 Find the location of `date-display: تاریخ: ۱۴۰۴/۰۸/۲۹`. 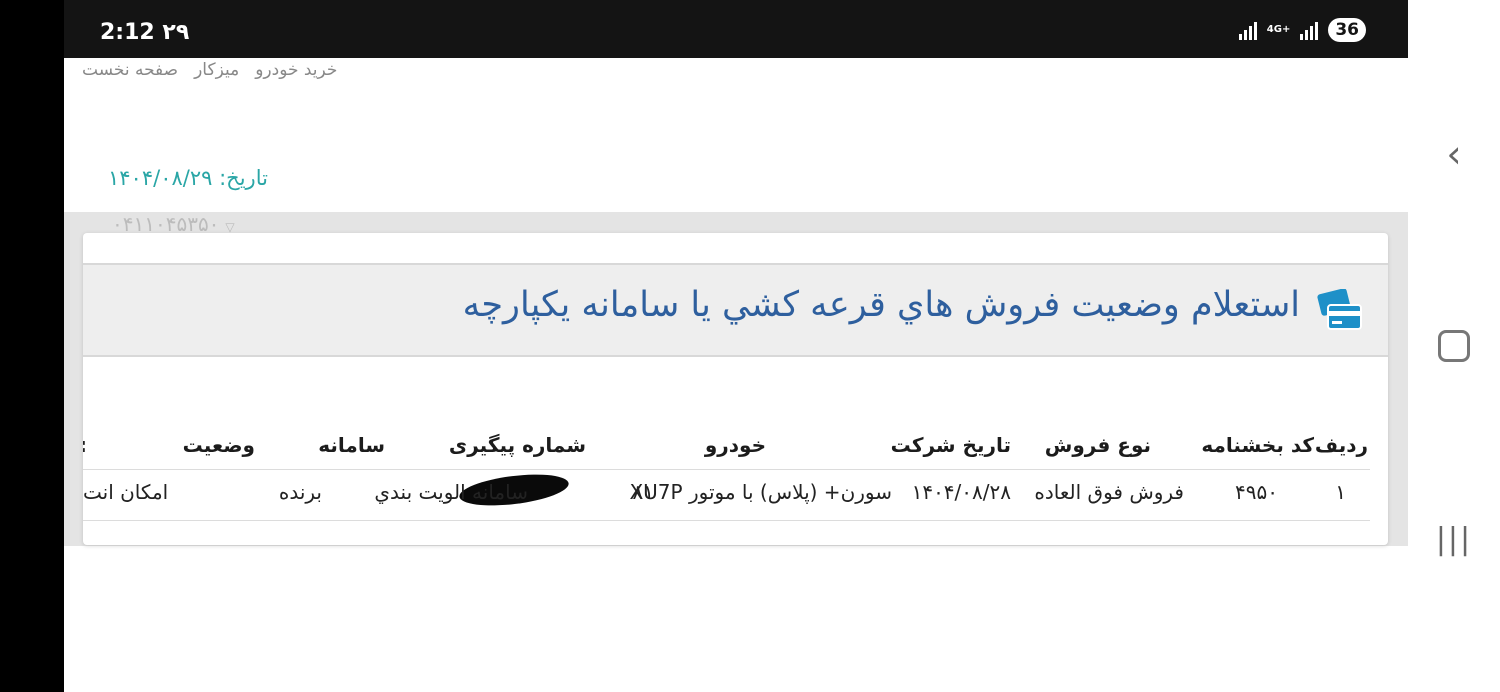

date-display: تاریخ: ۱۴۰۴/۰۸/۲۹ is located at coordinates (188, 178).